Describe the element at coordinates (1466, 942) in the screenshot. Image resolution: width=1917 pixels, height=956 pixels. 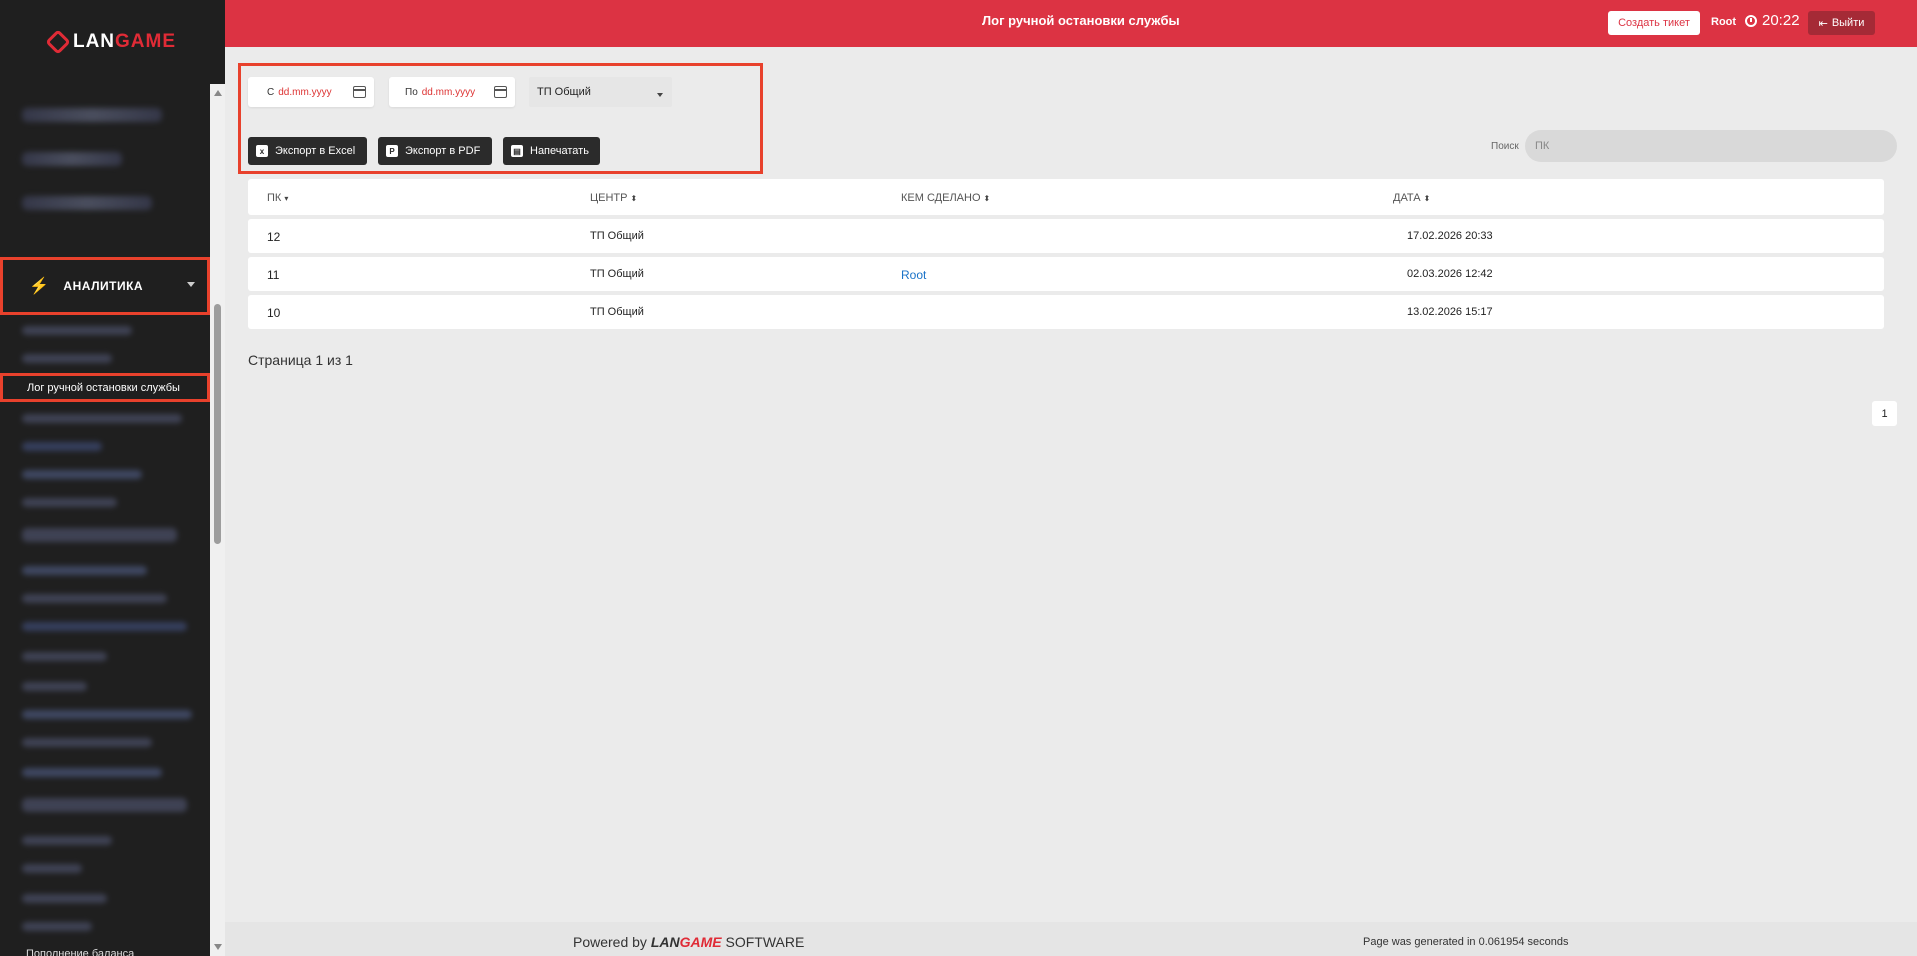
I see `generation-time: Page was generated in 0.061954 seconds` at that location.